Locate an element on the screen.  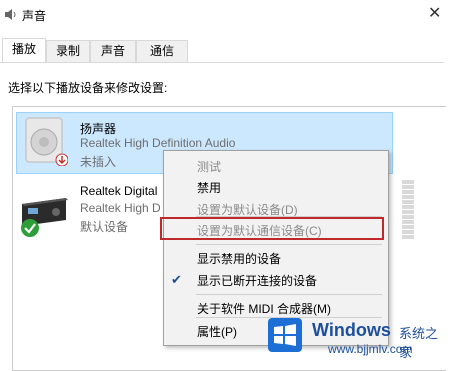
tab-bar: 播放 录制 声音 通信 is located at coordinates (225, 50).